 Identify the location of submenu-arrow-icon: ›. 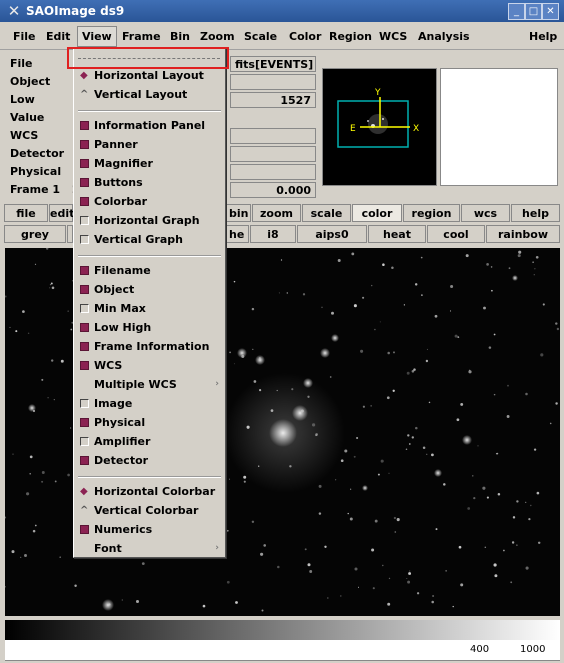
(217, 548).